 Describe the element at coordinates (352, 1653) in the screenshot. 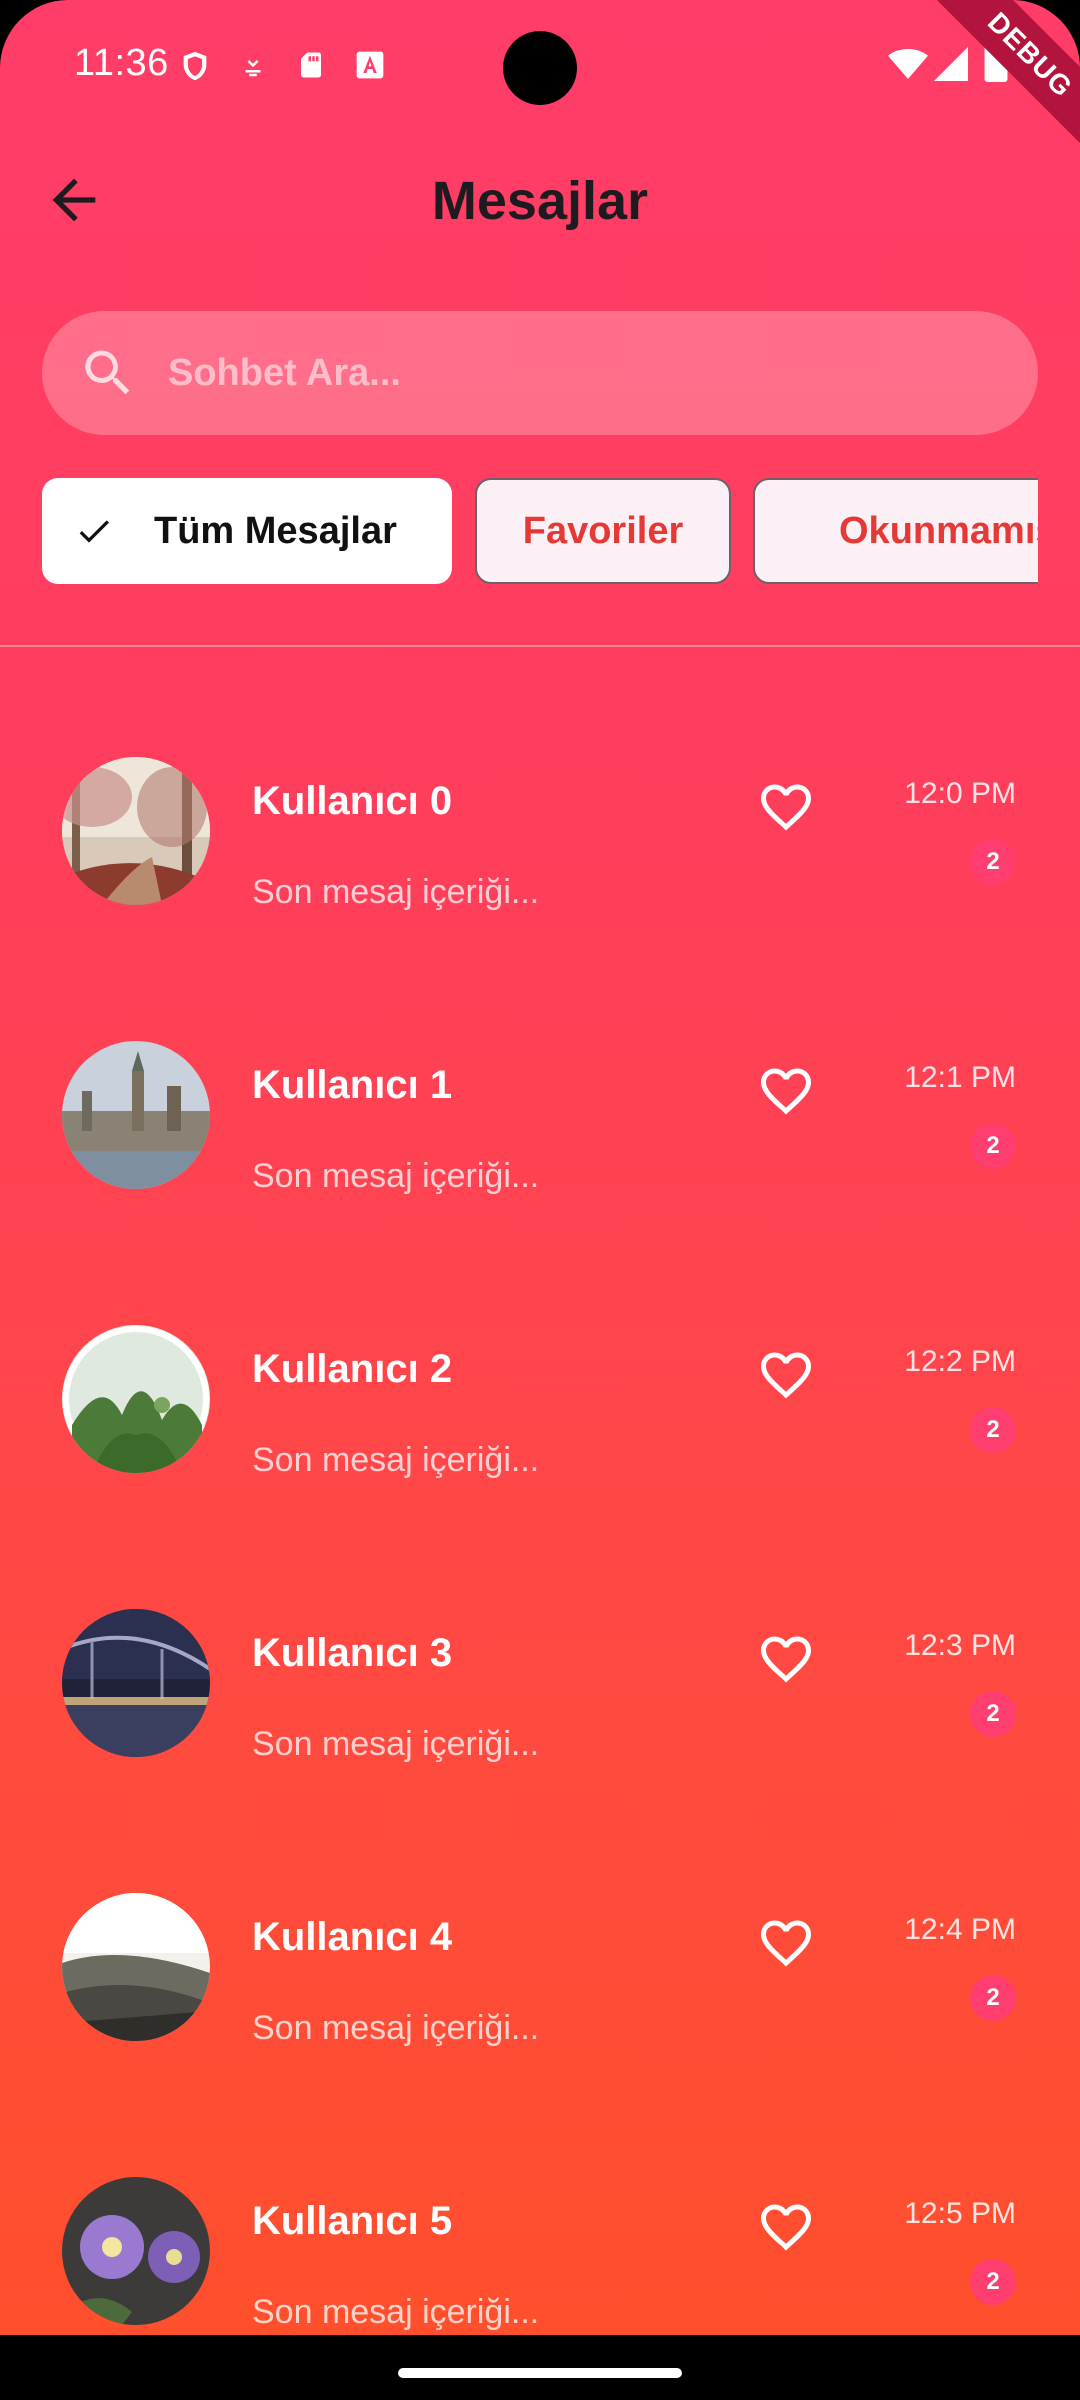

I see `chat-name: Kullanıcı 3` at that location.